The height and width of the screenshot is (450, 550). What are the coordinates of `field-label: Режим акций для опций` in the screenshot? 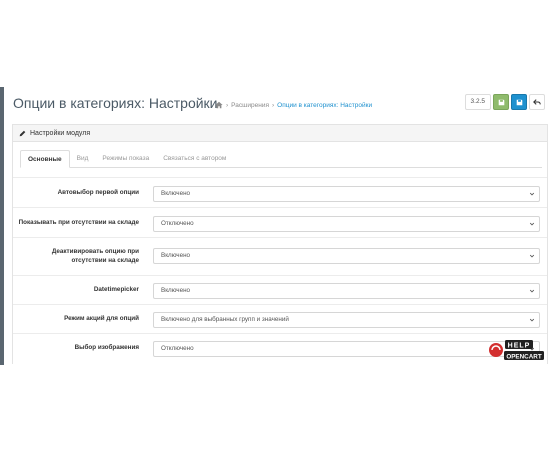 It's located at (101, 318).